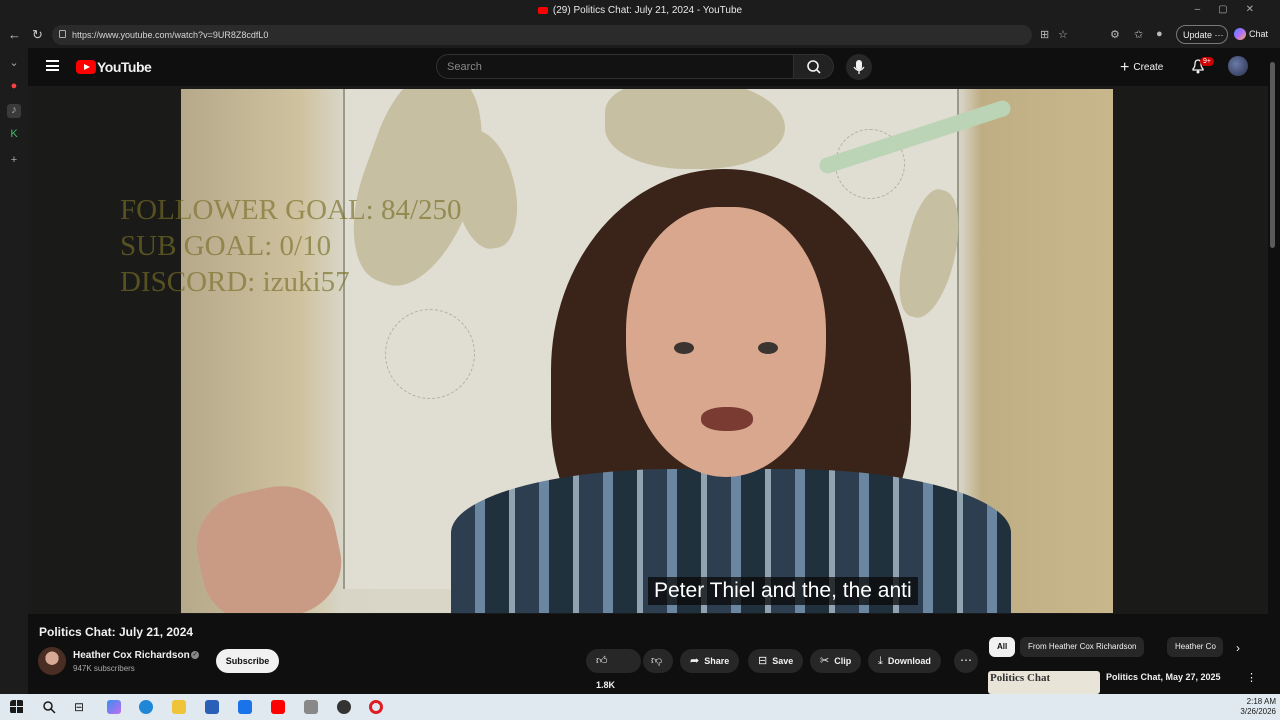 This screenshot has width=1280, height=720. I want to click on verified-badge-icon: ✓, so click(195, 655).